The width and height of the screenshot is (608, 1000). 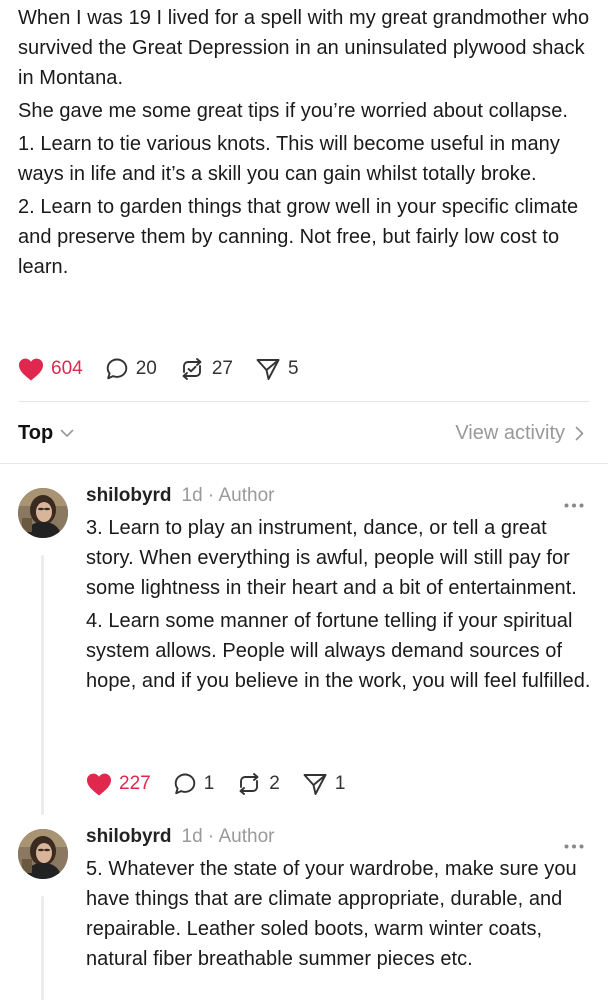 What do you see at coordinates (131, 369) in the screenshot?
I see `comment-button: 20` at bounding box center [131, 369].